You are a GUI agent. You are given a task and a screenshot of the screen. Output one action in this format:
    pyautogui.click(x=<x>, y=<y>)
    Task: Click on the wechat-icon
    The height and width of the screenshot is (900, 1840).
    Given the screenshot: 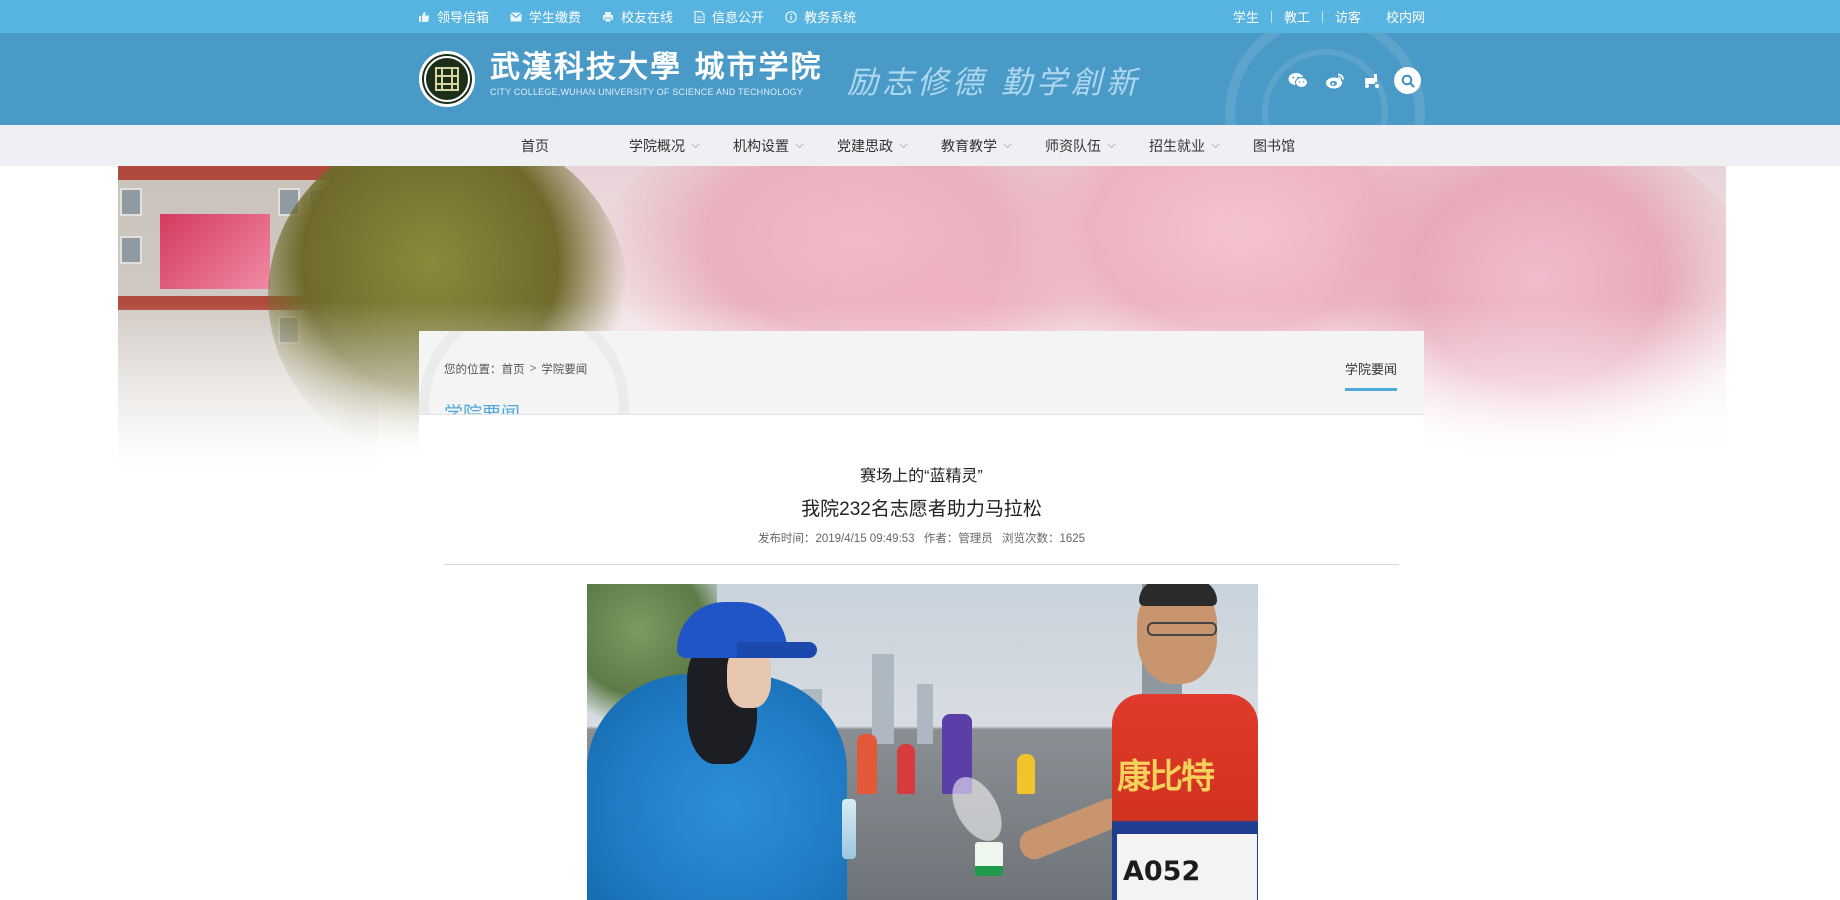 What is the action you would take?
    pyautogui.click(x=1298, y=80)
    